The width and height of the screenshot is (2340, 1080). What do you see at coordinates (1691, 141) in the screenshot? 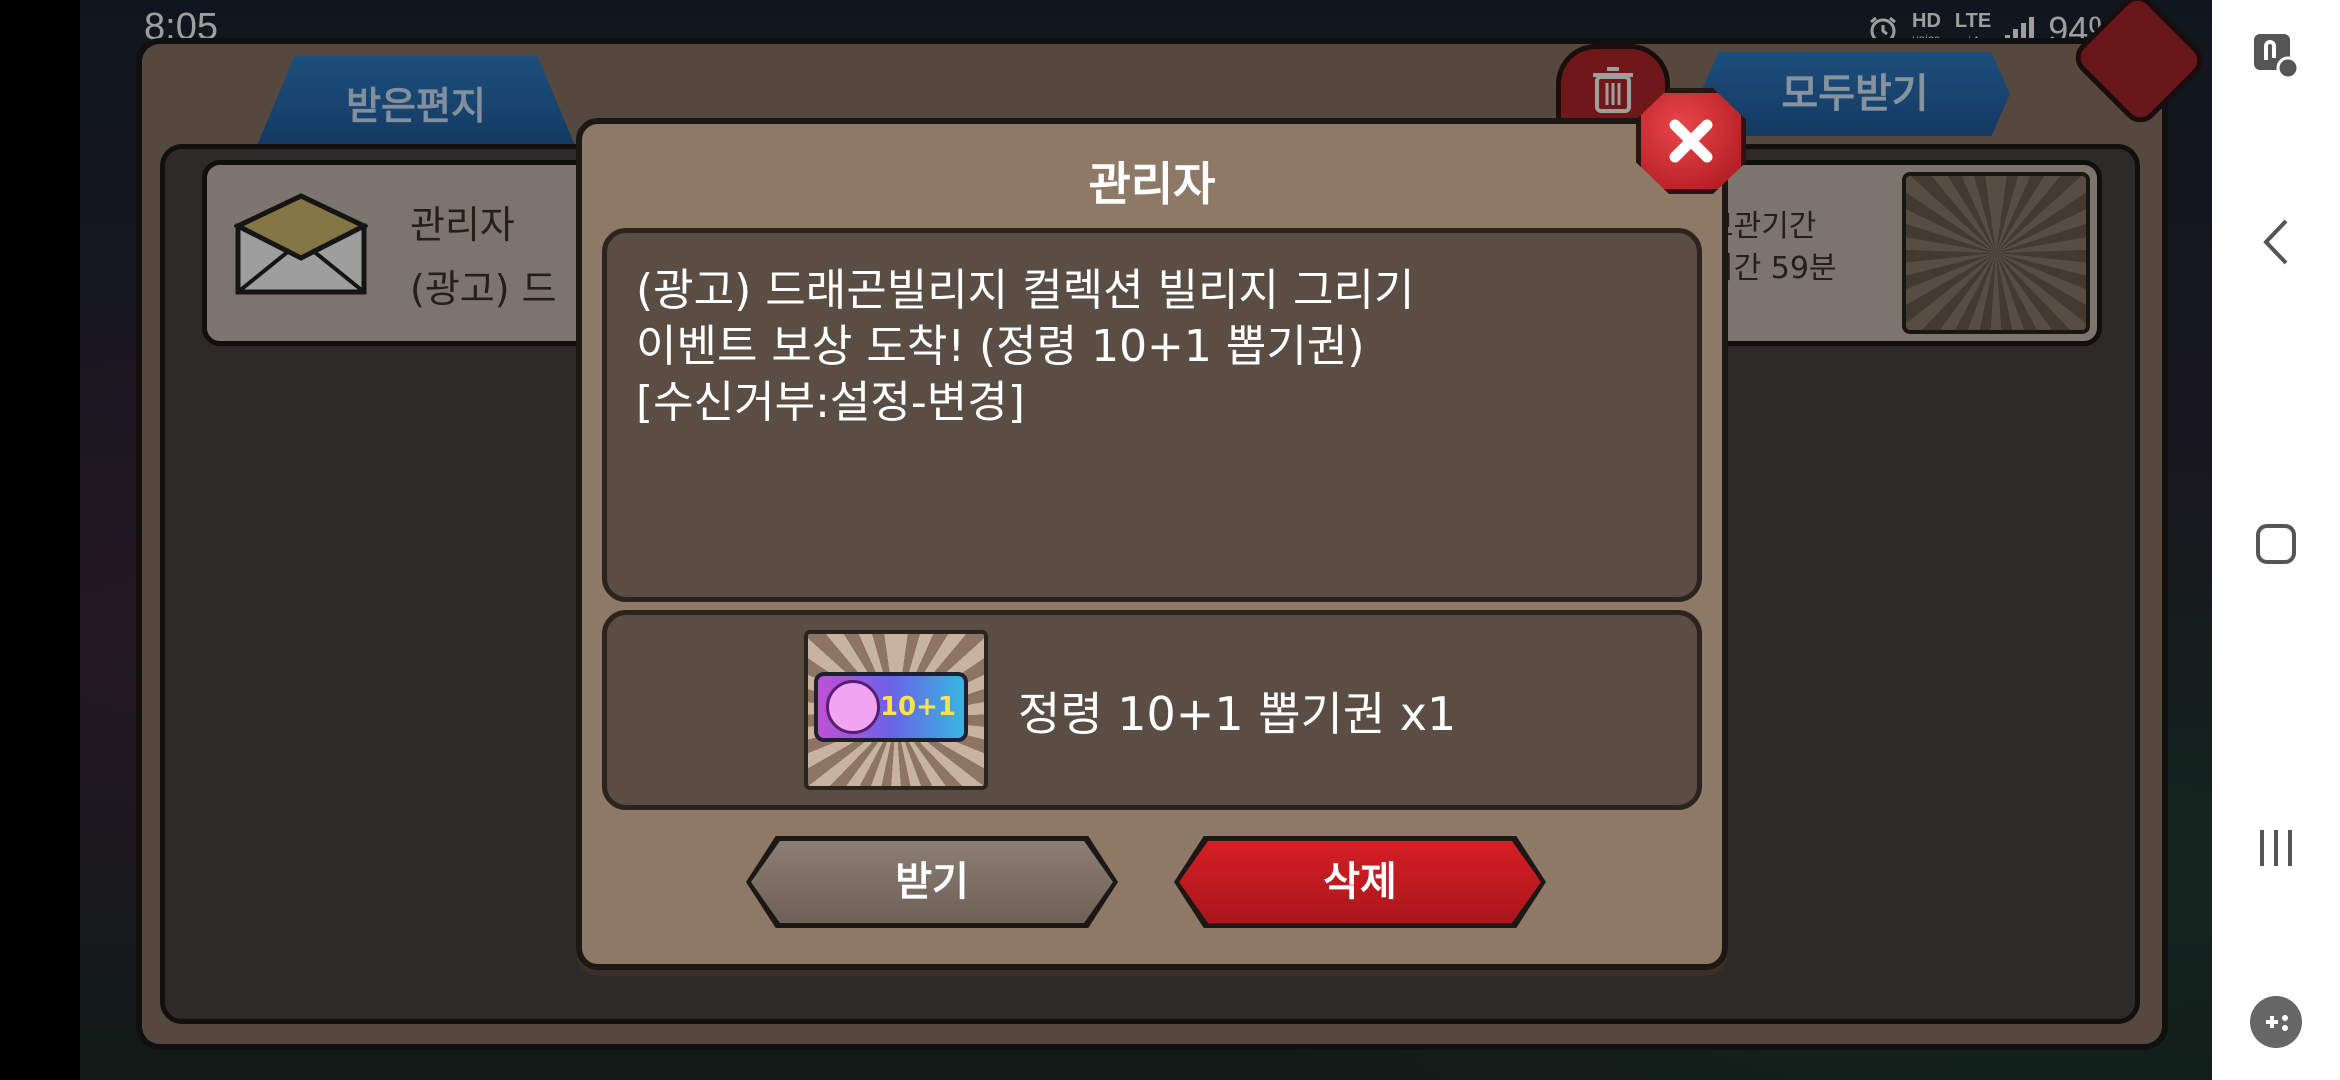
I see `close-icon` at bounding box center [1691, 141].